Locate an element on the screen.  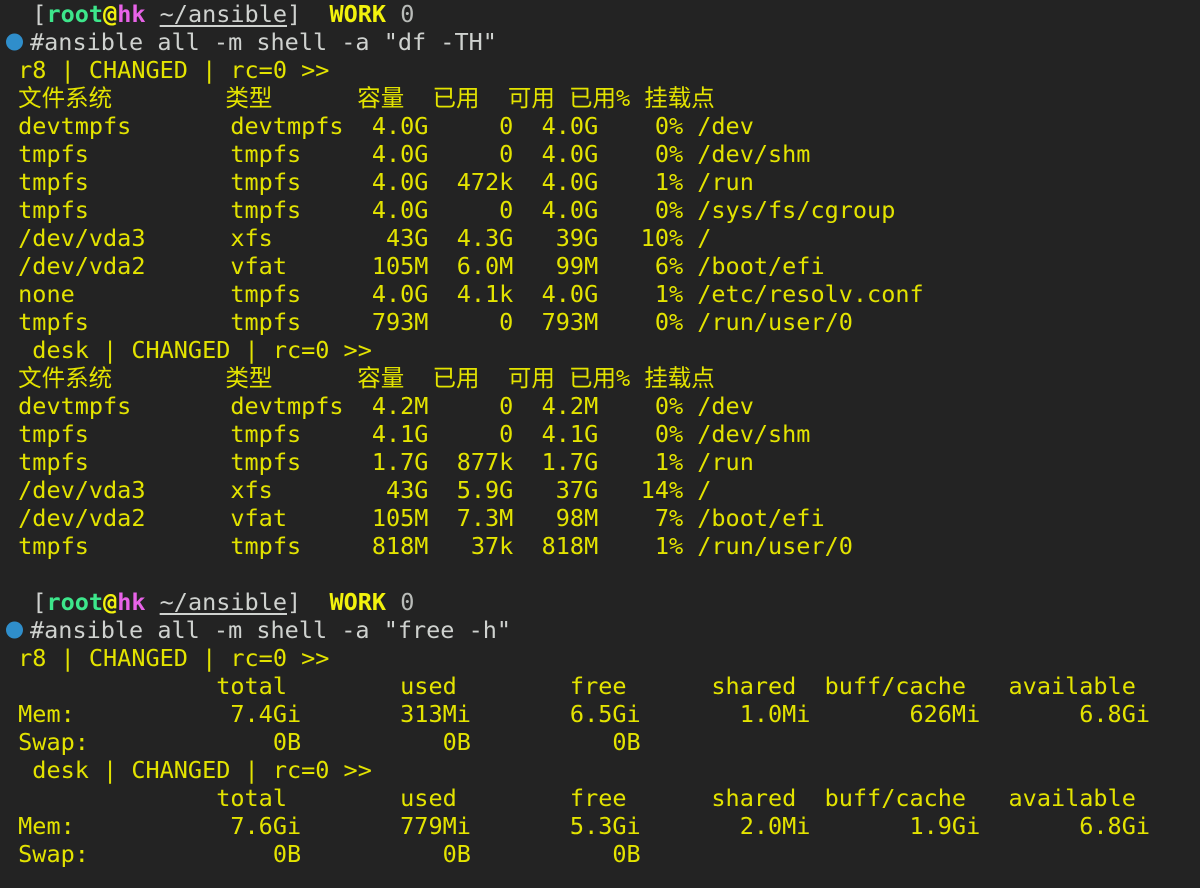
table-row-0-0-4: /dev/vda3 xfs 43G 4.3G 39G 10% / is located at coordinates (600, 238).